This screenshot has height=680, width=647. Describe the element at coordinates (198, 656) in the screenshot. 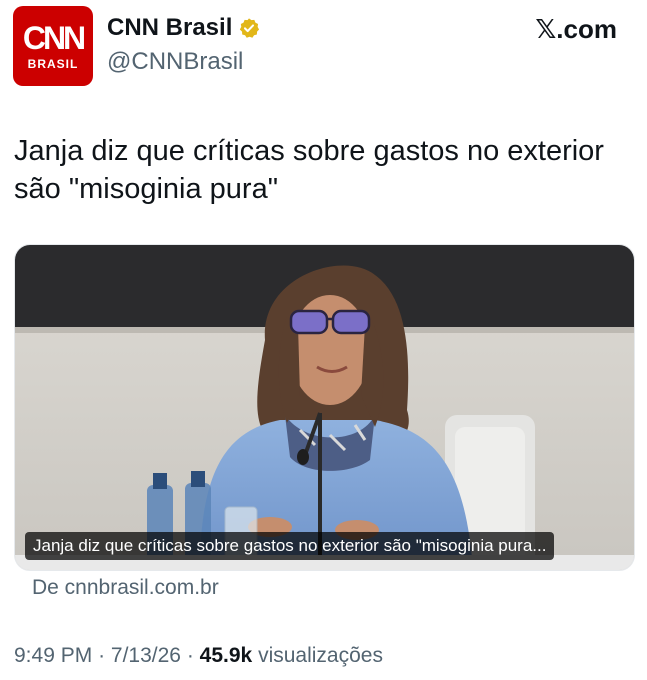

I see `tweet-meta: 9:49 PM · 7/13/26 · 45.9k visualizações` at that location.